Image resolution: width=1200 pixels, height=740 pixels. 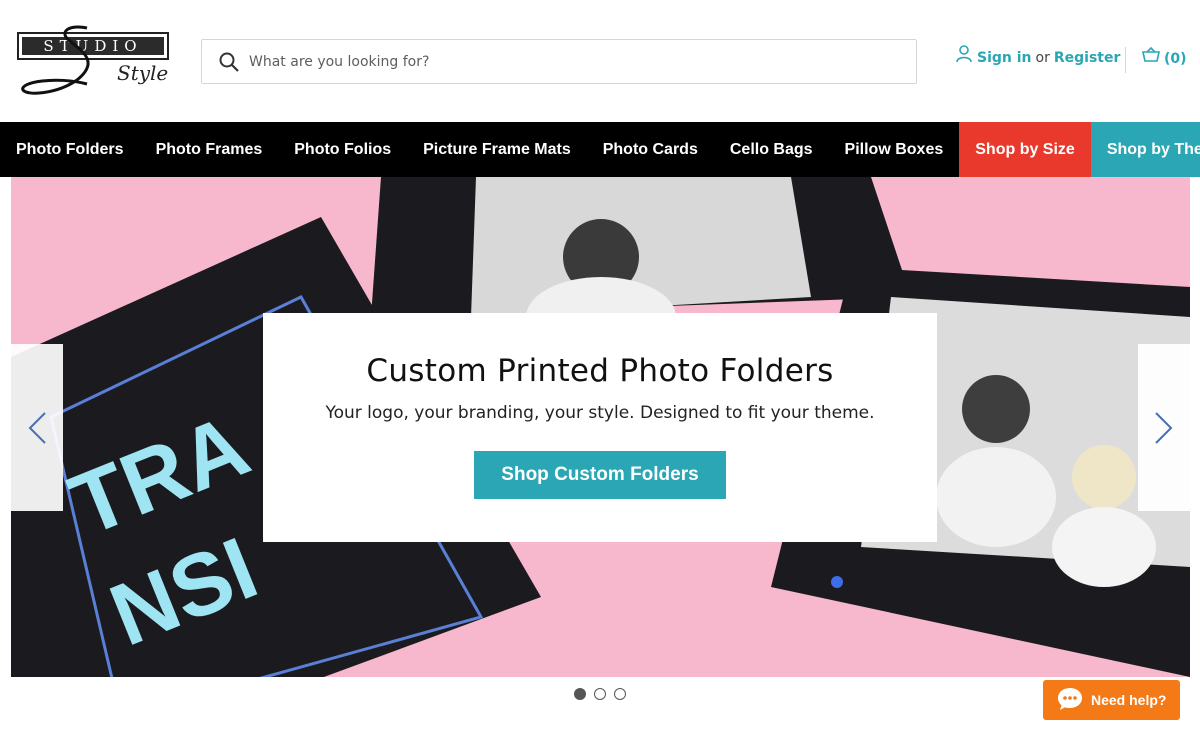 I want to click on logo-script-text: Style, so click(x=142, y=73).